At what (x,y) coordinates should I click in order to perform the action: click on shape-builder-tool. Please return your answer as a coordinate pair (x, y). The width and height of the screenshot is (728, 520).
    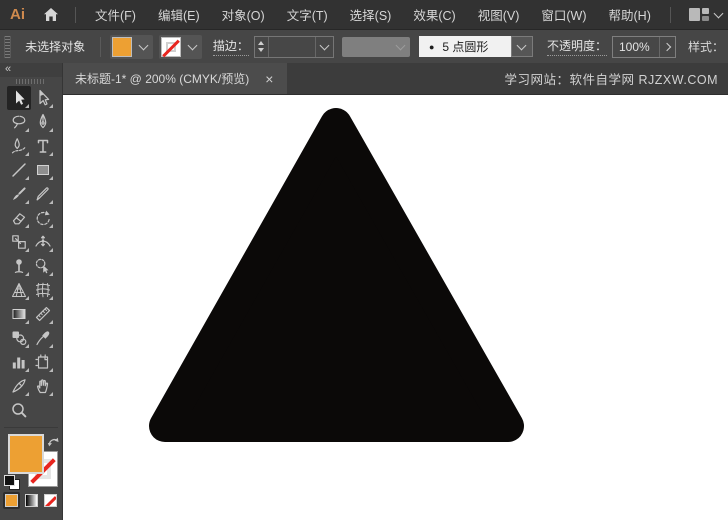
    Looking at the image, I should click on (43, 266).